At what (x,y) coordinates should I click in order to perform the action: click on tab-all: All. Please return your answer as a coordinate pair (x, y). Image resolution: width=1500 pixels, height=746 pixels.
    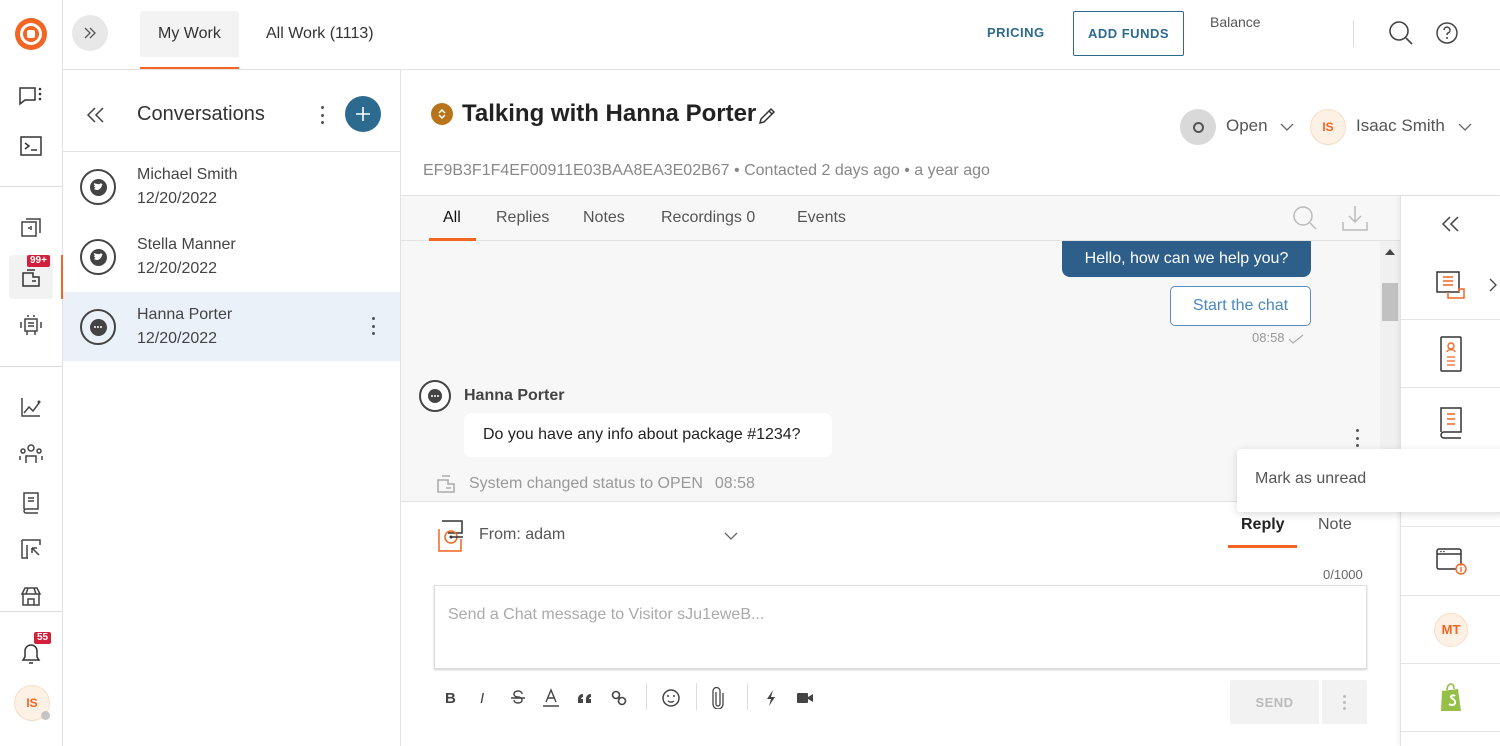
    Looking at the image, I should click on (452, 218).